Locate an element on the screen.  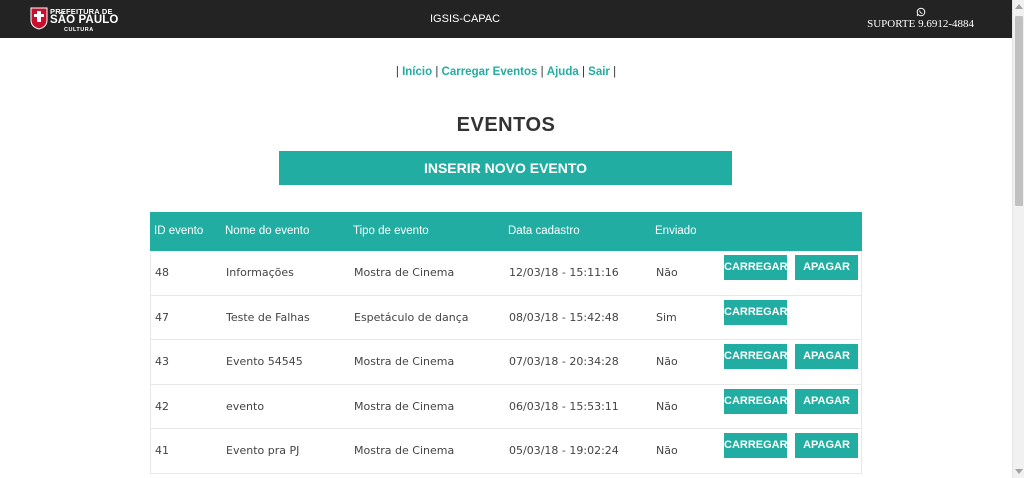
app-brand: IGSIS-CAPAC is located at coordinates (465, 19).